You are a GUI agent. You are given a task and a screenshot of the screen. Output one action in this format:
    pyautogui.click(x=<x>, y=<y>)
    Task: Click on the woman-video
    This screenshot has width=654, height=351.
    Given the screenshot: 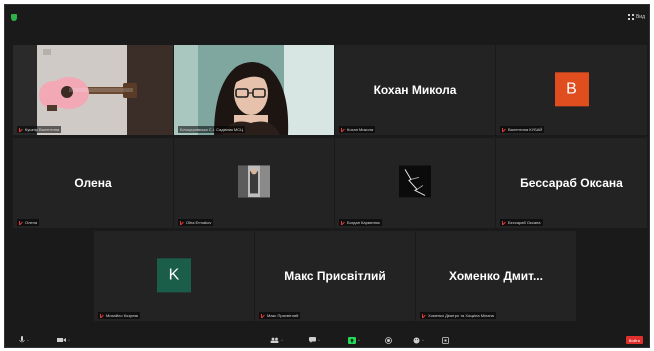 What is the action you would take?
    pyautogui.click(x=254, y=90)
    